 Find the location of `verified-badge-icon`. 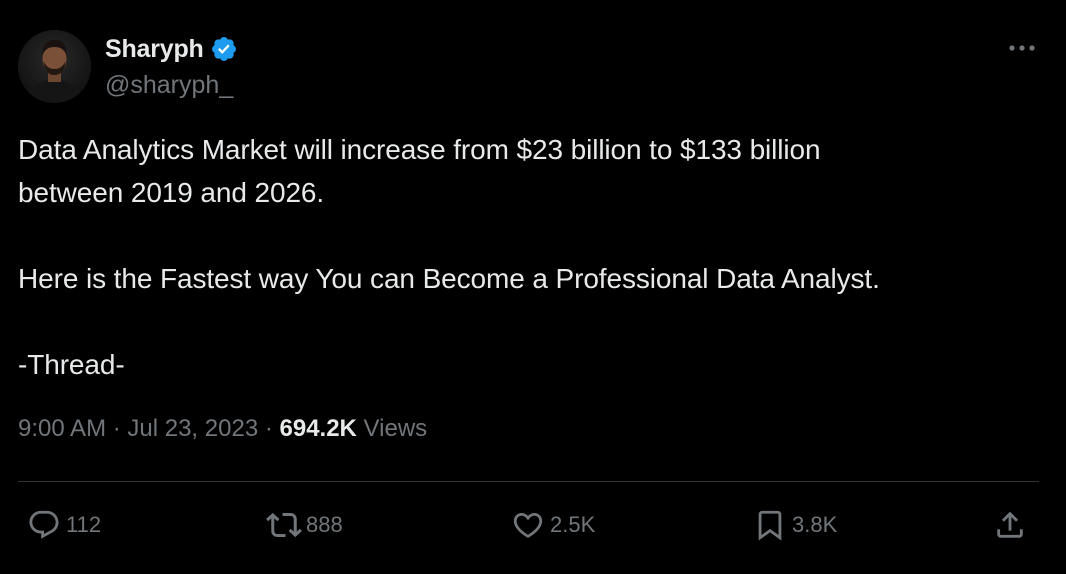

verified-badge-icon is located at coordinates (224, 49).